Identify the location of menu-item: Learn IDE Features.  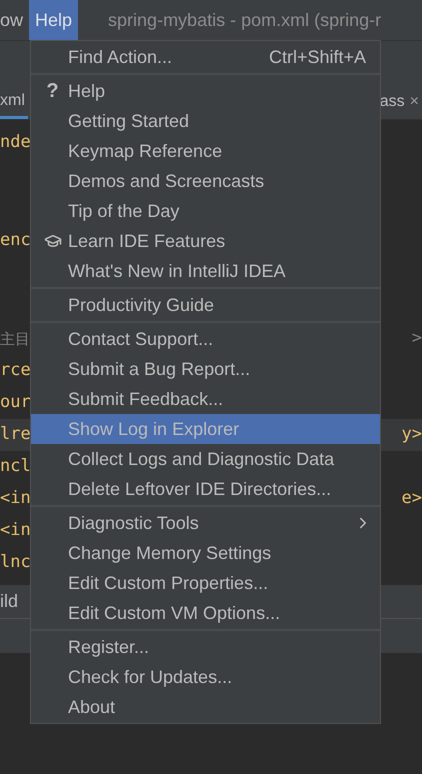
(205, 241).